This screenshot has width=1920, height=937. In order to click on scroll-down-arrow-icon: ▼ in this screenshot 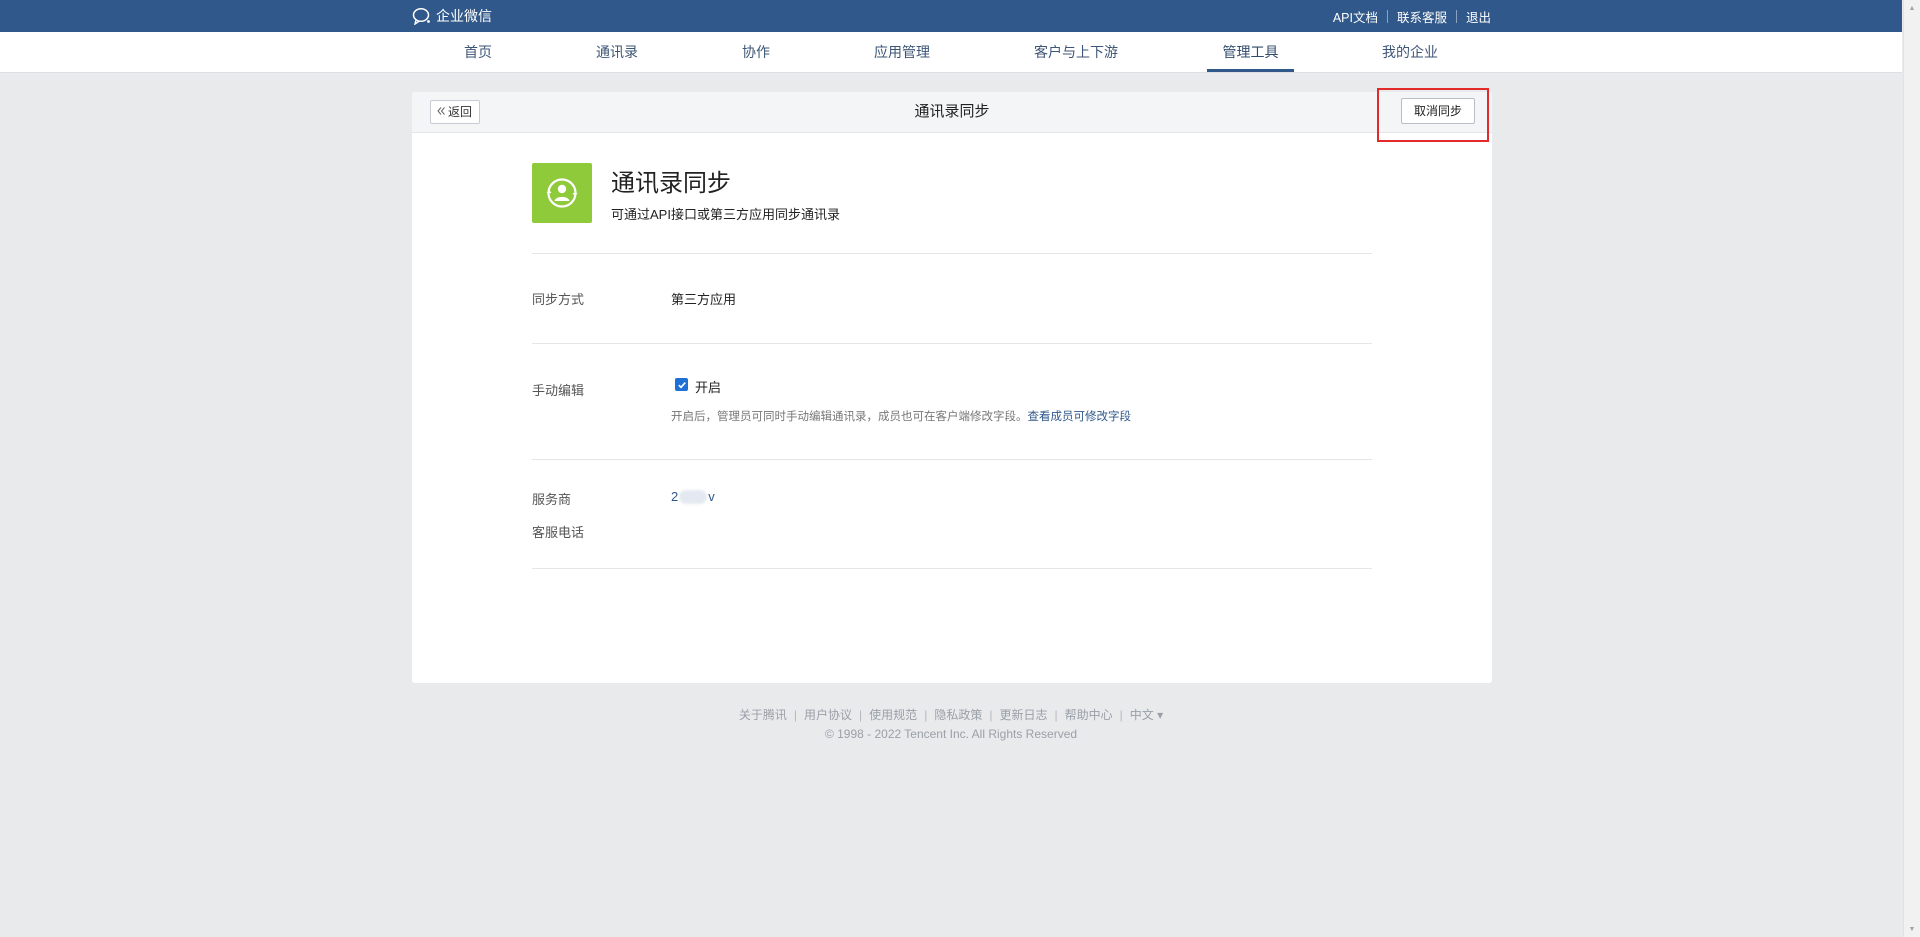, I will do `click(1912, 929)`.